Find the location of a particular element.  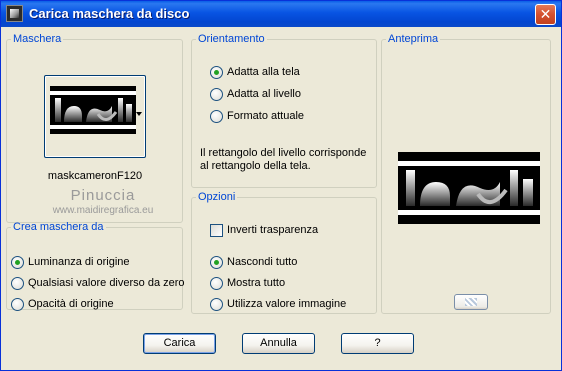

radio-label: Utilizza valore immagine is located at coordinates (287, 304).